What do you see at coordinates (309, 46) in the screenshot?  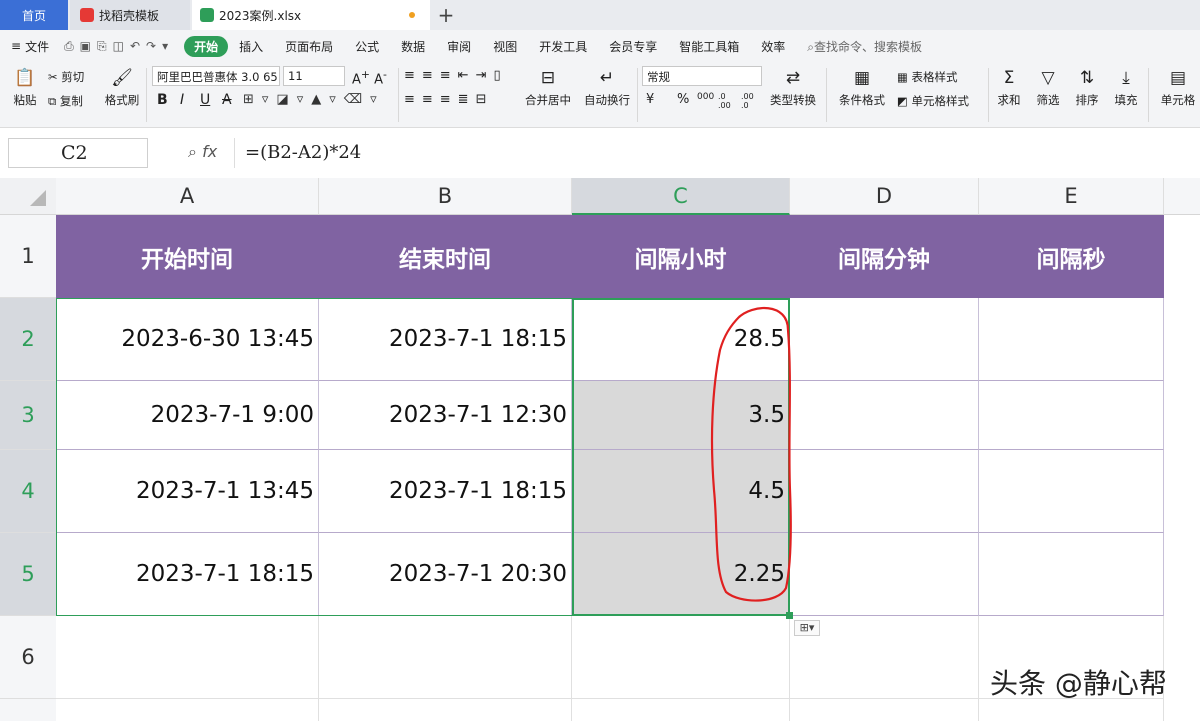 I see `menu-item-page-layout: 页面布局` at bounding box center [309, 46].